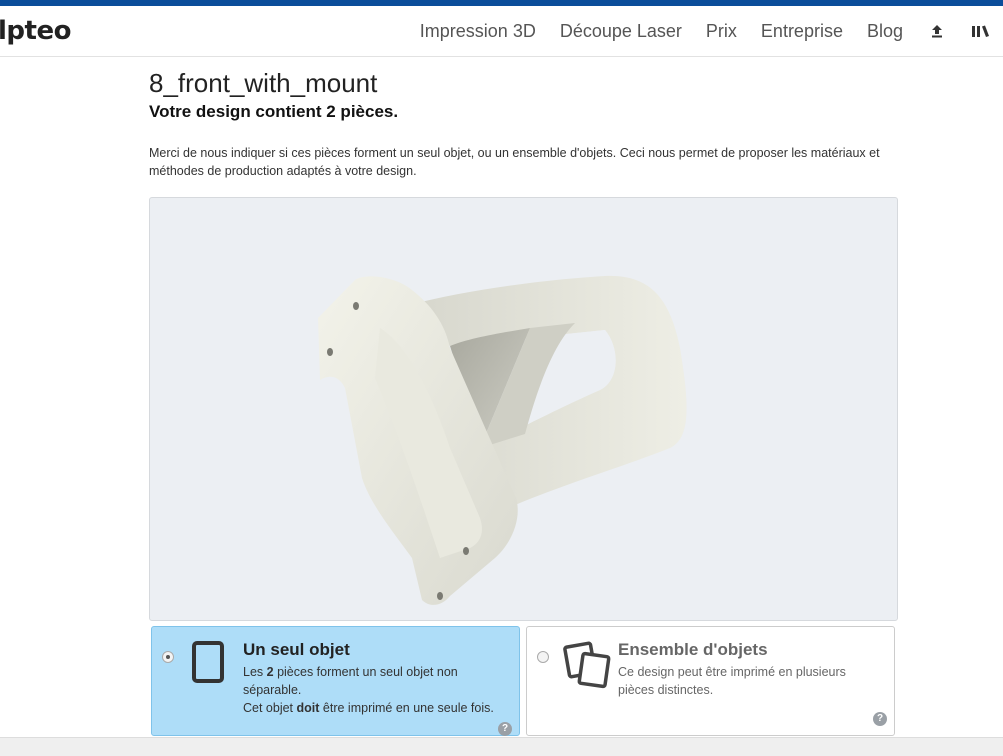  What do you see at coordinates (721, 31) in the screenshot?
I see `nav-prix: Prix` at bounding box center [721, 31].